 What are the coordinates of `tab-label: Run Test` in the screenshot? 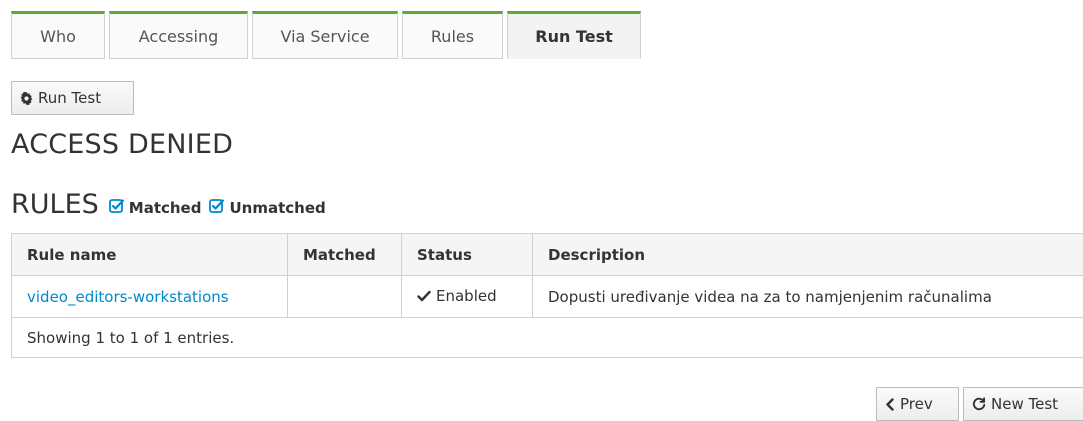 It's located at (574, 36).